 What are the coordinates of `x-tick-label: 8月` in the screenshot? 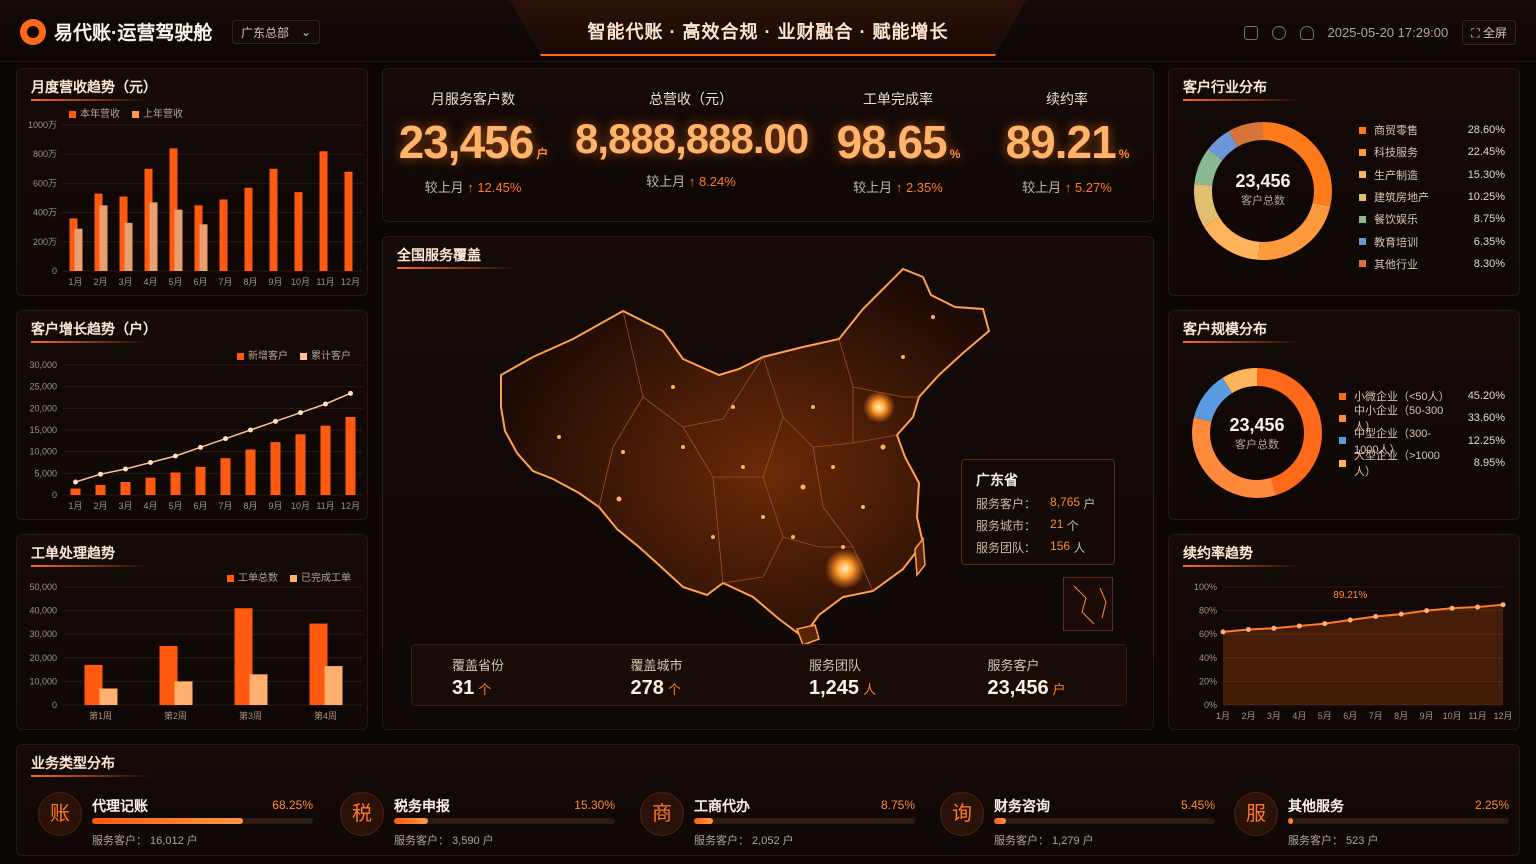 It's located at (250, 282).